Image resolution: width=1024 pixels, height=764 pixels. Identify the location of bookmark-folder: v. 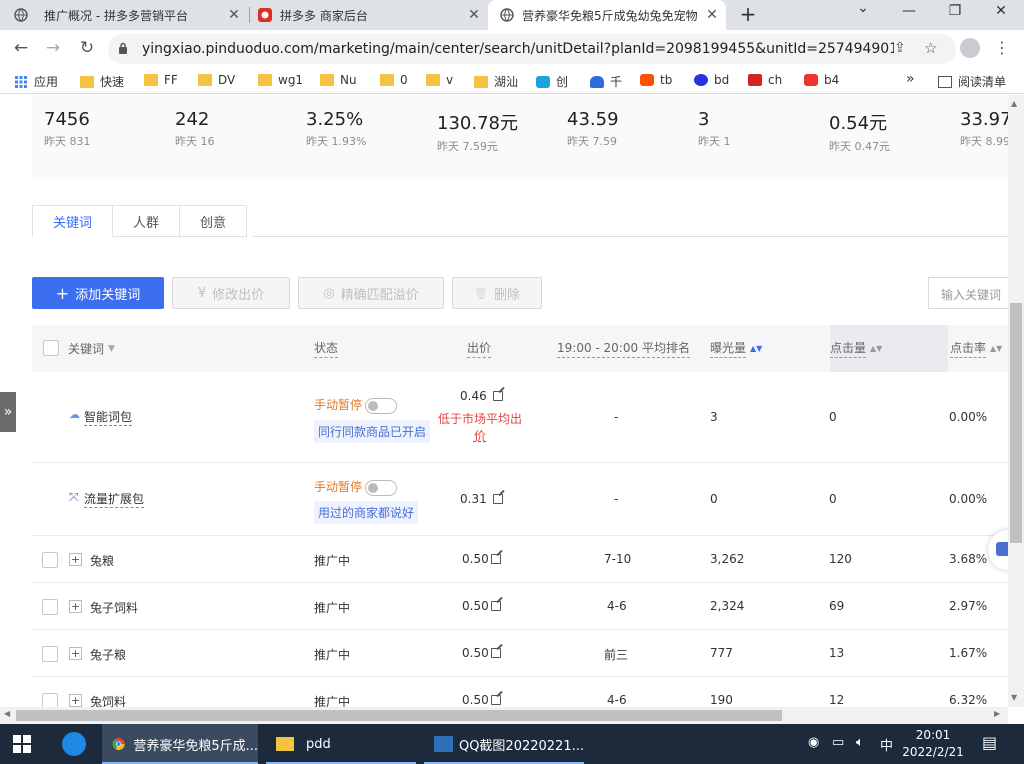
(439, 80).